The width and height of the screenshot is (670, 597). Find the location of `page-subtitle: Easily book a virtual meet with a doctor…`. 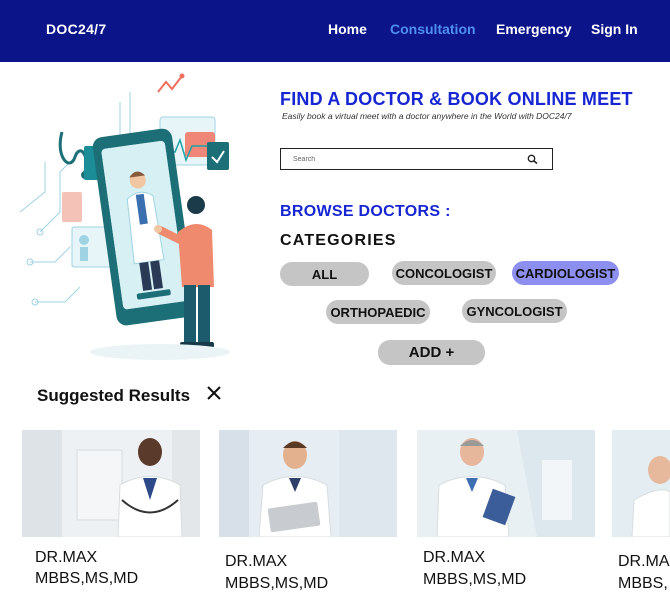

page-subtitle: Easily book a virtual meet with a doctor… is located at coordinates (427, 116).